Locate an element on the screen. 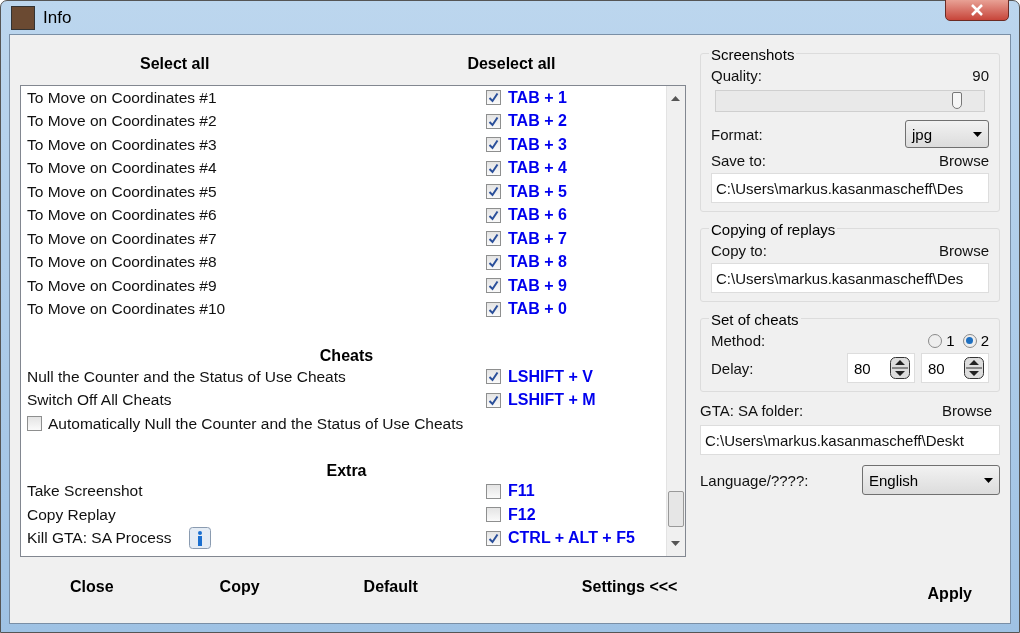  hotkey-keys: F11 is located at coordinates (521, 491).